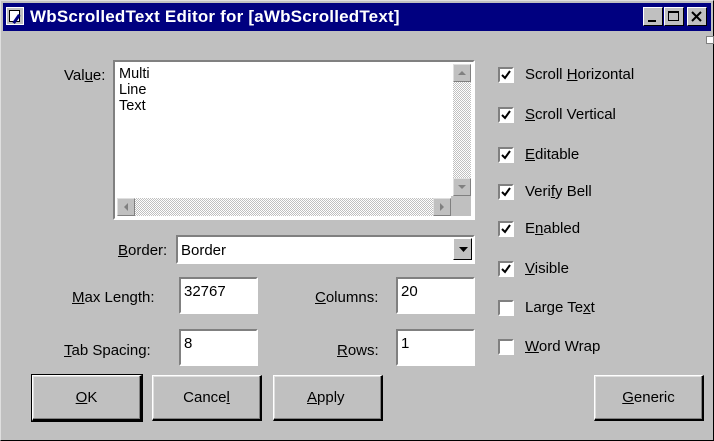 The height and width of the screenshot is (441, 714). Describe the element at coordinates (580, 74) in the screenshot. I see `checkbox-label: Scroll Horizontal` at that location.